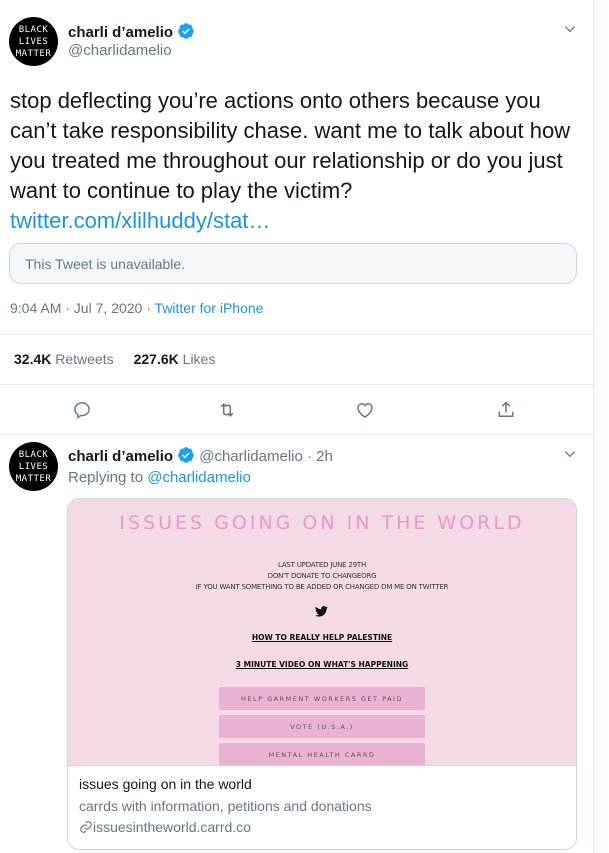 Image resolution: width=609 pixels, height=853 pixels. I want to click on tweet-actions, so click(296, 410).